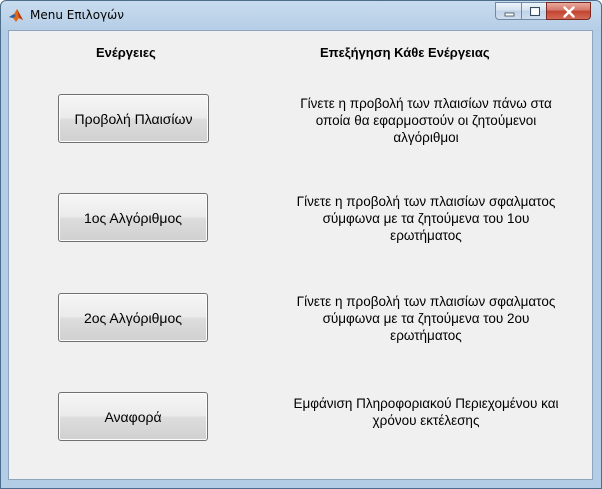  Describe the element at coordinates (301, 15) in the screenshot. I see `title-bar: Menu Επιλογών` at that location.